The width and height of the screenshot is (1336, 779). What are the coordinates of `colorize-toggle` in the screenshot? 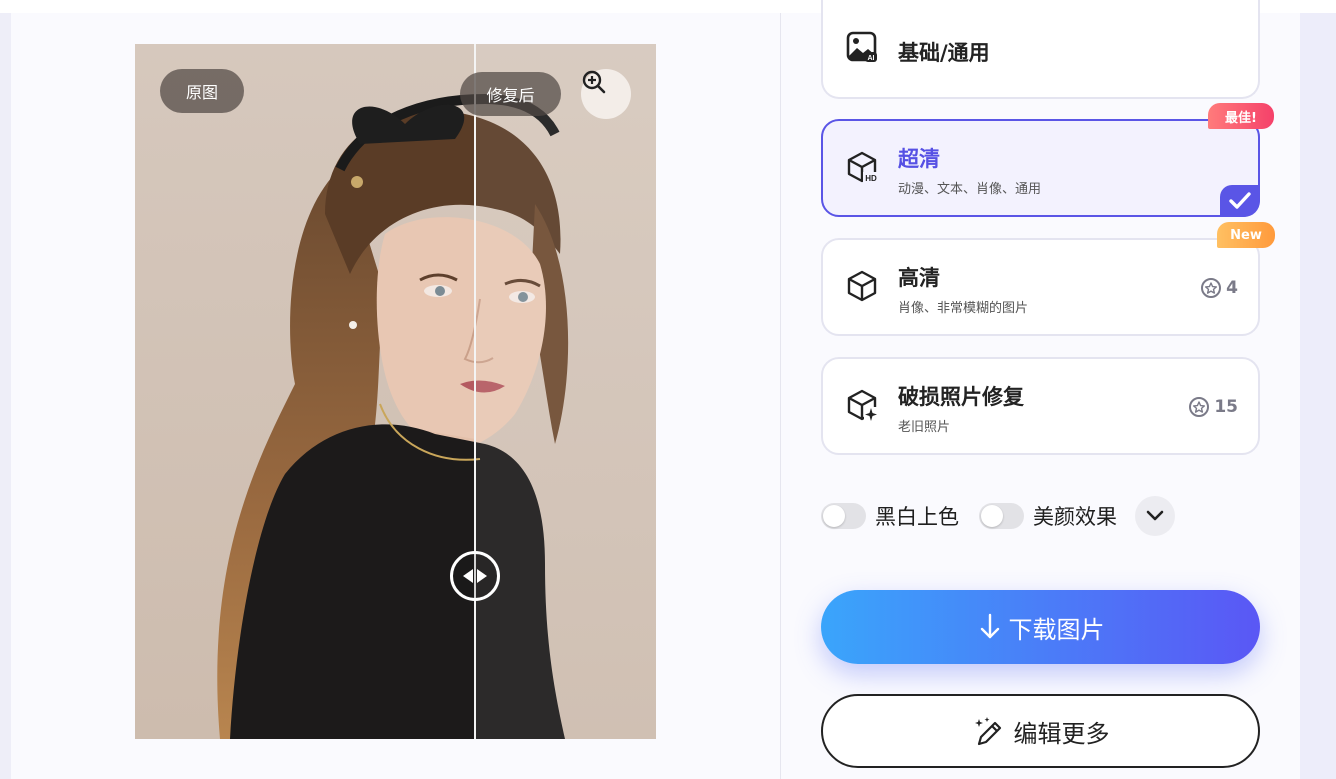 It's located at (843, 516).